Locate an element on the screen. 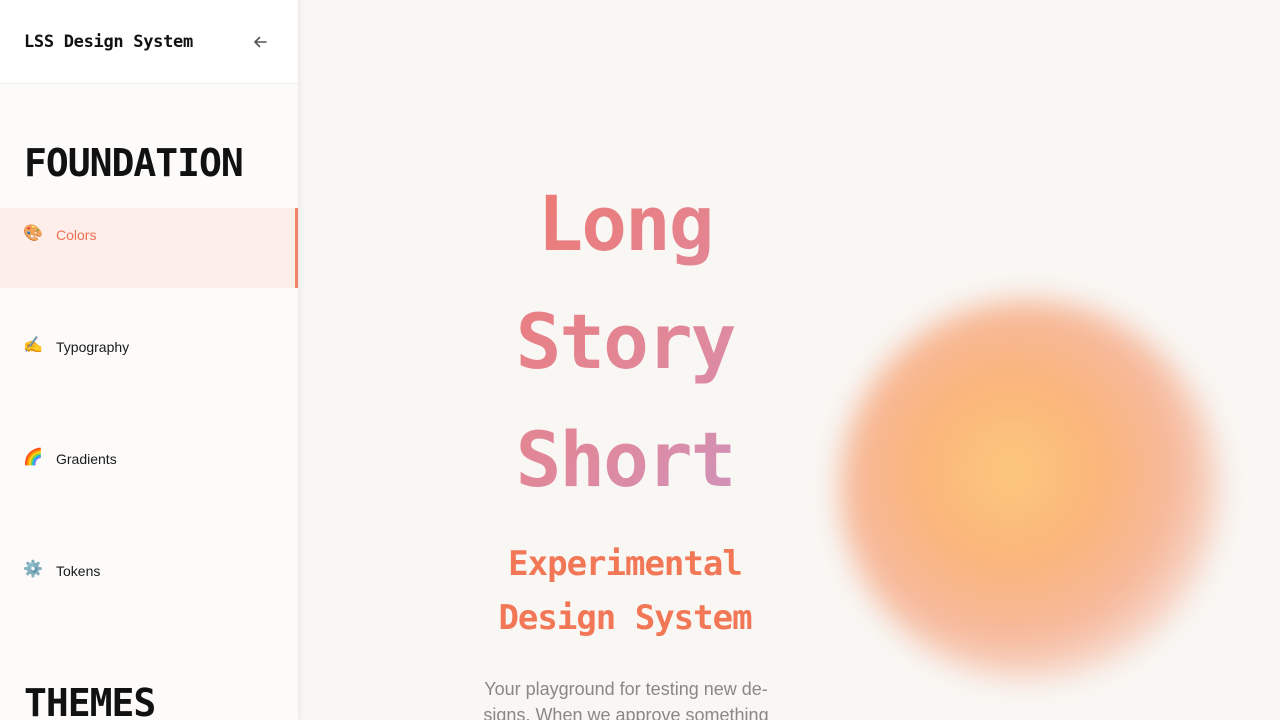  arrow-left-icon is located at coordinates (260, 41).